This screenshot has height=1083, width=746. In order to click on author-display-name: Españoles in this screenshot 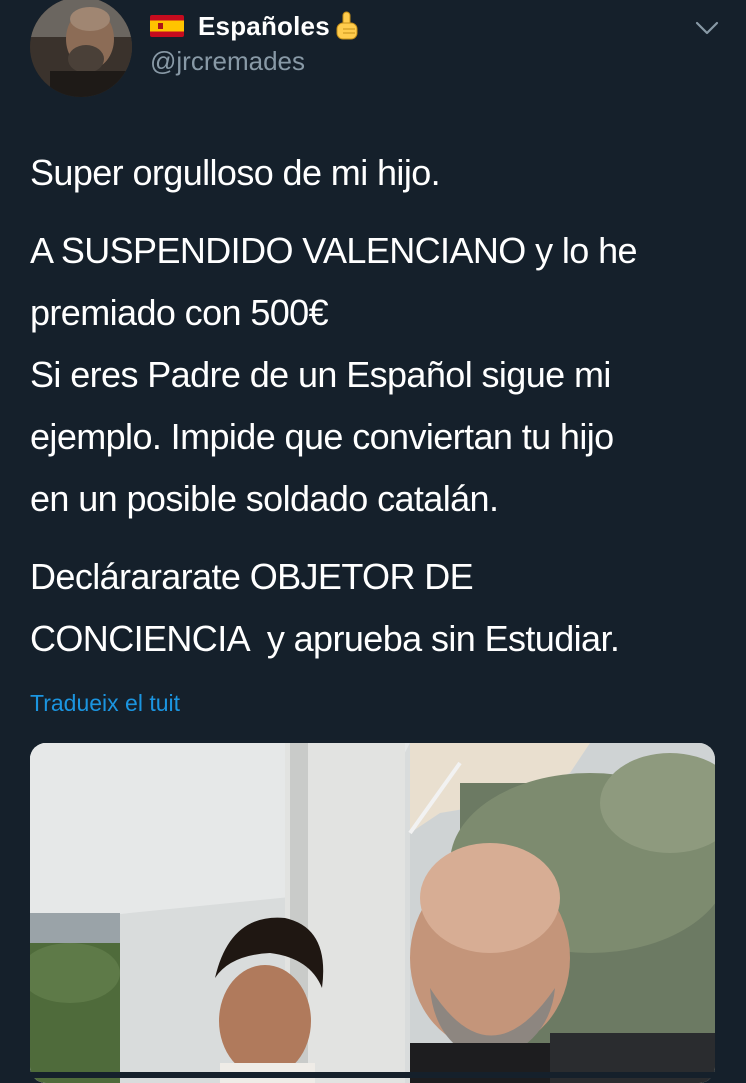, I will do `click(264, 26)`.